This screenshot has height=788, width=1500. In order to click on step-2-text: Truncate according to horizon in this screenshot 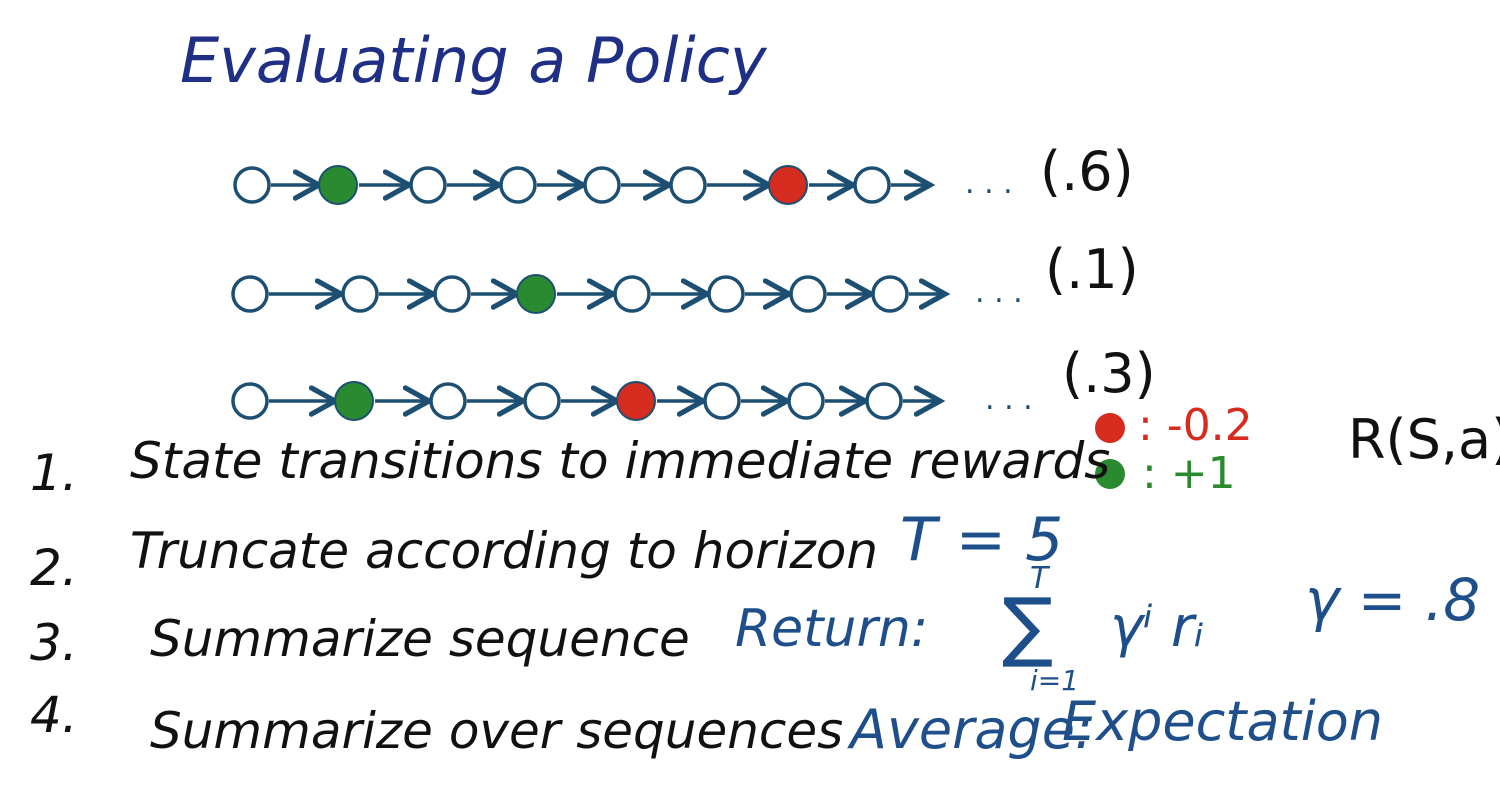, I will do `click(504, 551)`.